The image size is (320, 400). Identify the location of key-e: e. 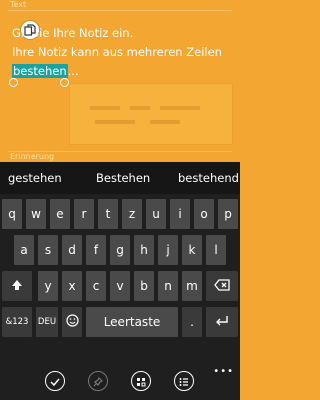
(60, 214).